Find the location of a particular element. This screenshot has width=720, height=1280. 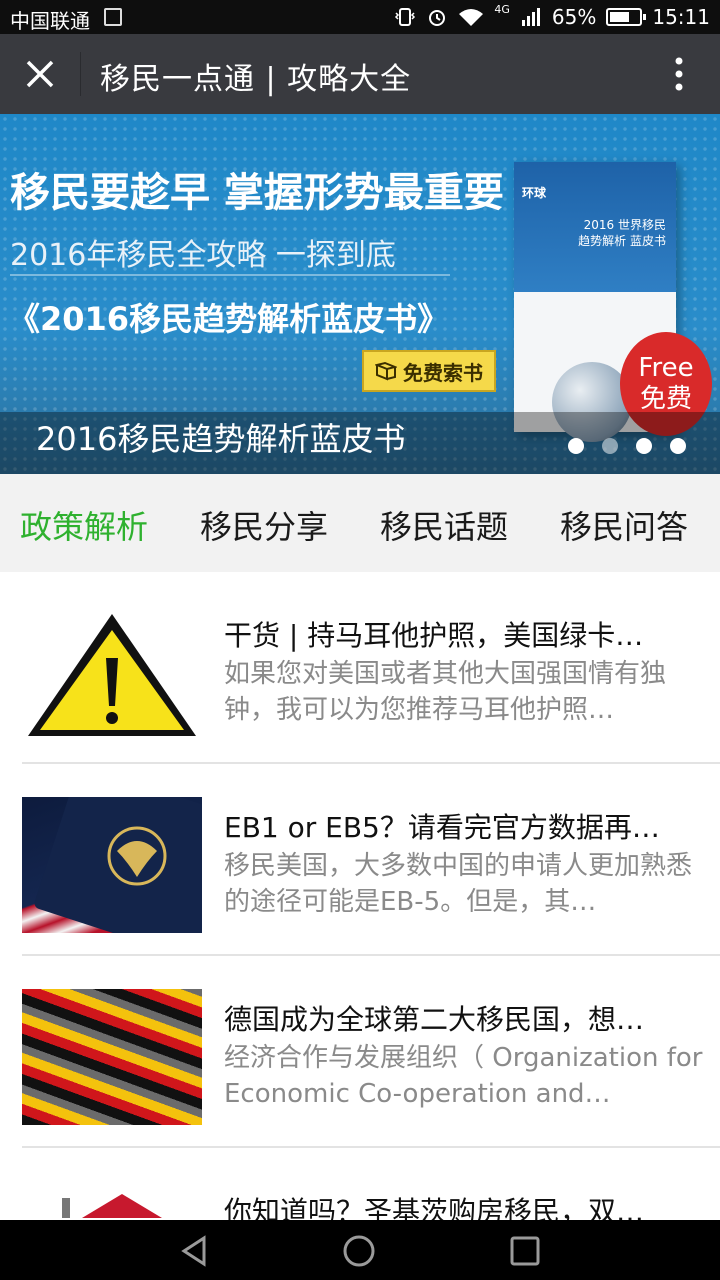

category-tabs: 政策解析 移民分享 移民话题 移民问答 is located at coordinates (360, 523).